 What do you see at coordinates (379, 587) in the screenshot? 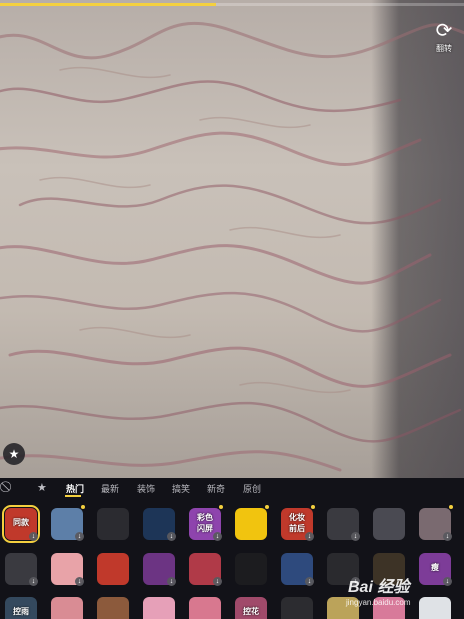
I see `watermark-brand: Bai 经验` at bounding box center [379, 587].